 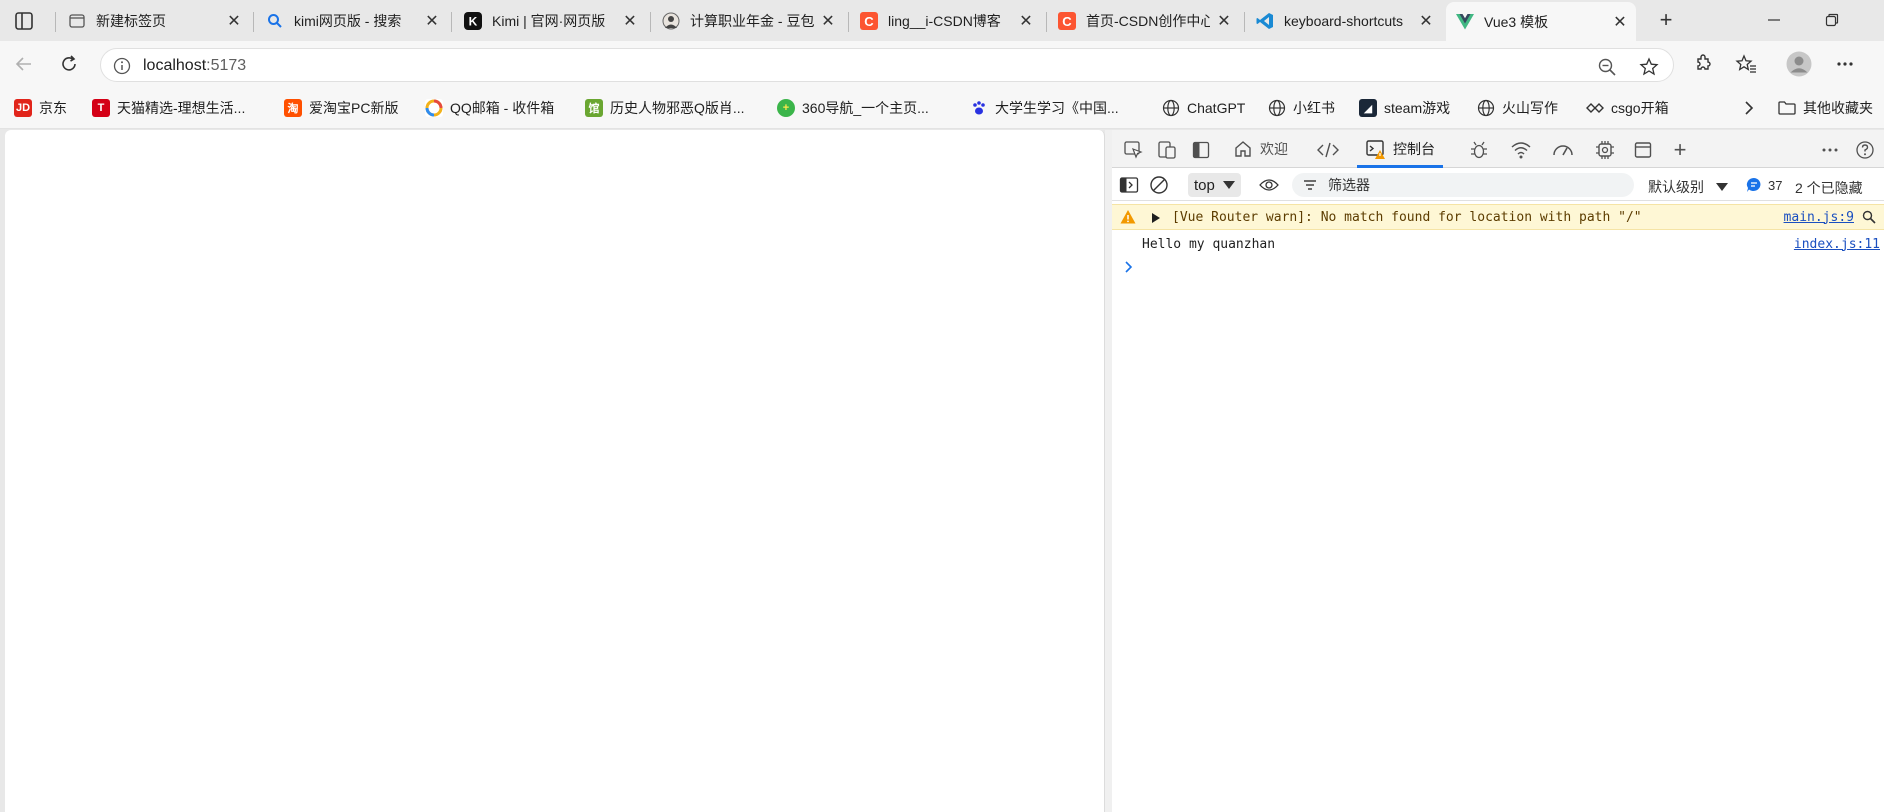 I want to click on extensions-icon, so click(x=1703, y=64).